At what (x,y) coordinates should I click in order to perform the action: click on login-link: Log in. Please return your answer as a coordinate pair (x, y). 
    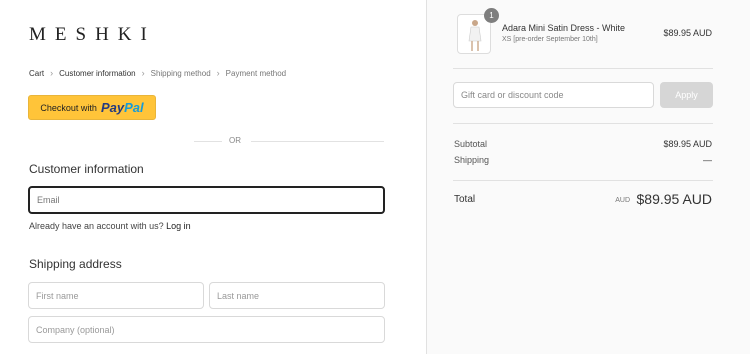
    Looking at the image, I should click on (178, 226).